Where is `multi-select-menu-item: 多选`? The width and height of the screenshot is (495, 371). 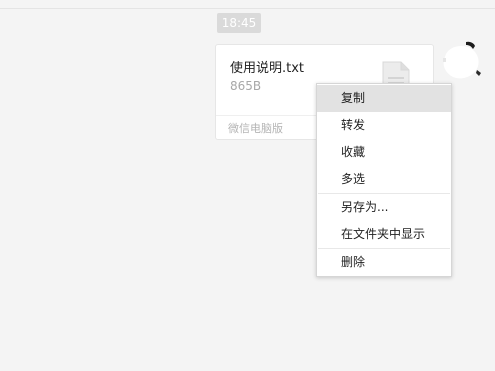
multi-select-menu-item: 多选 is located at coordinates (384, 179).